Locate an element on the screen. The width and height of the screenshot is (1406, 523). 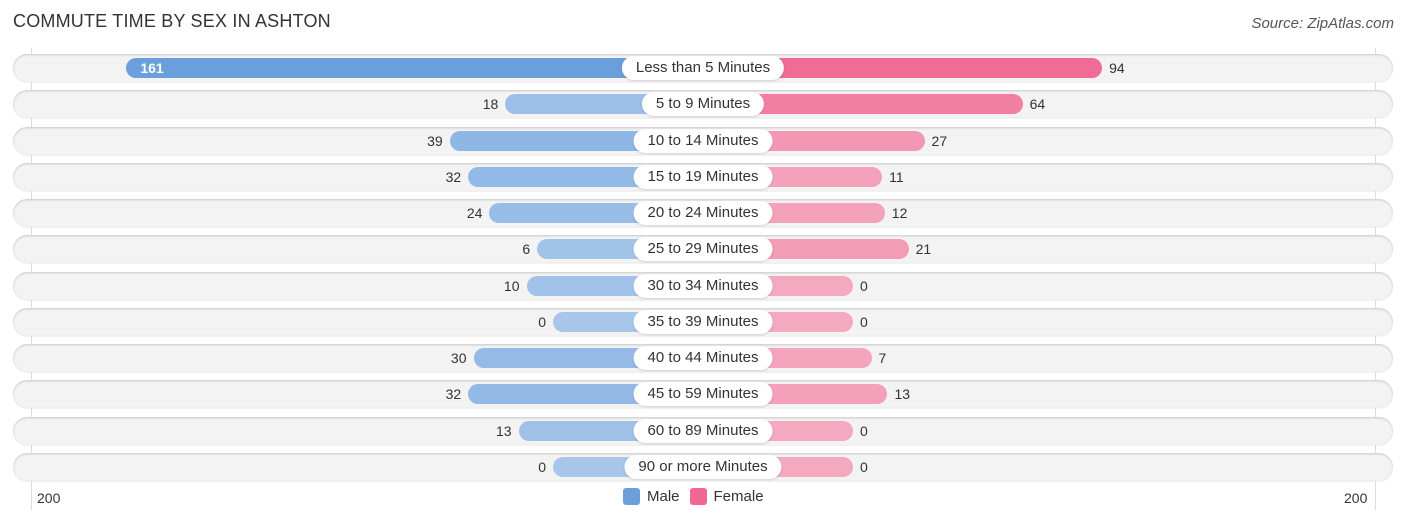
category-label: 25 to 29 Minutes is located at coordinates (703, 249).